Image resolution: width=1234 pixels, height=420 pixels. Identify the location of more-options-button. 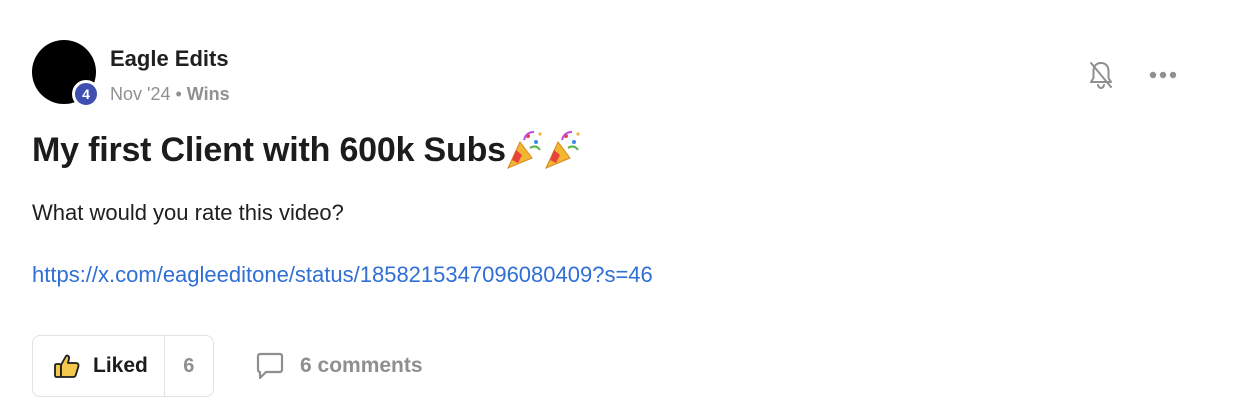
(1163, 75).